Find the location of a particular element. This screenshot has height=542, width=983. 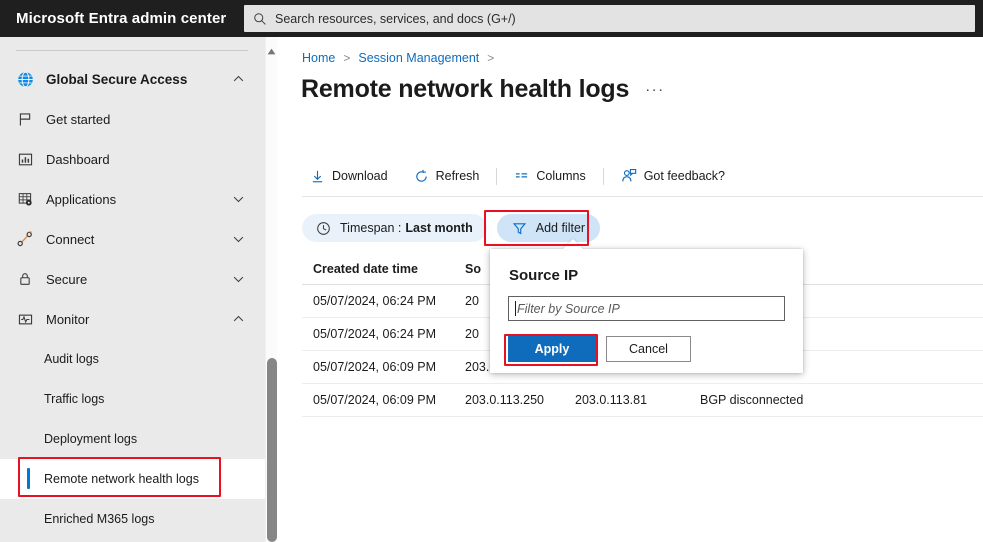

sidebar-item-label: Audit logs is located at coordinates (71, 359).